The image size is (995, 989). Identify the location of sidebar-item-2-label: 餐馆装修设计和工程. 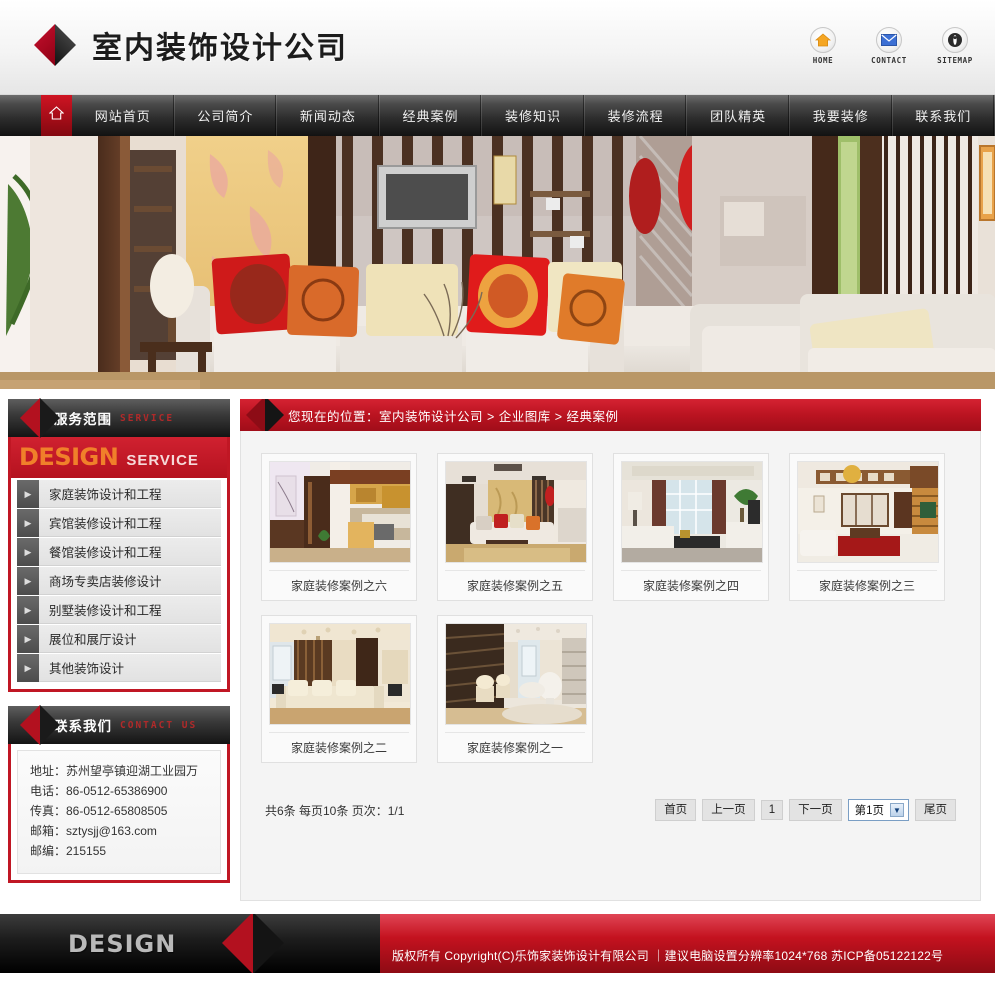
(130, 552).